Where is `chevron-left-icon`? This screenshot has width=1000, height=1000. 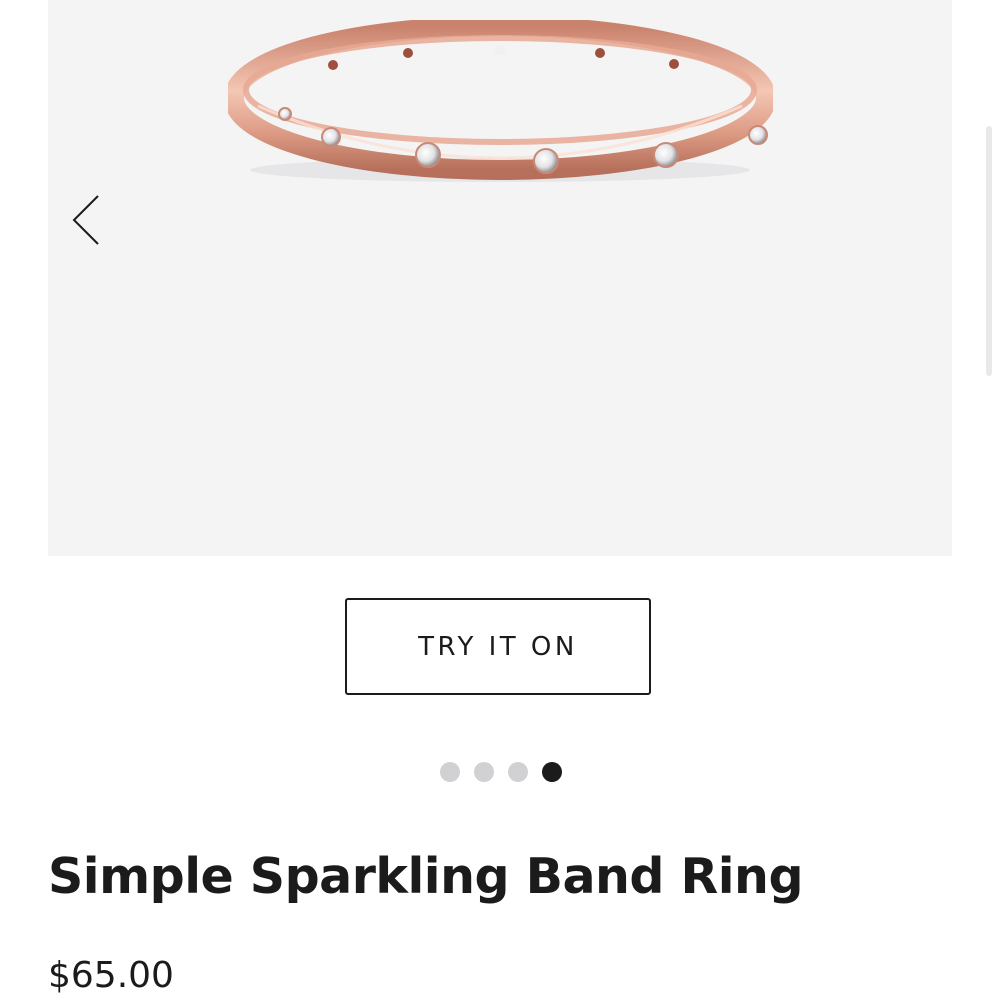 chevron-left-icon is located at coordinates (85, 220).